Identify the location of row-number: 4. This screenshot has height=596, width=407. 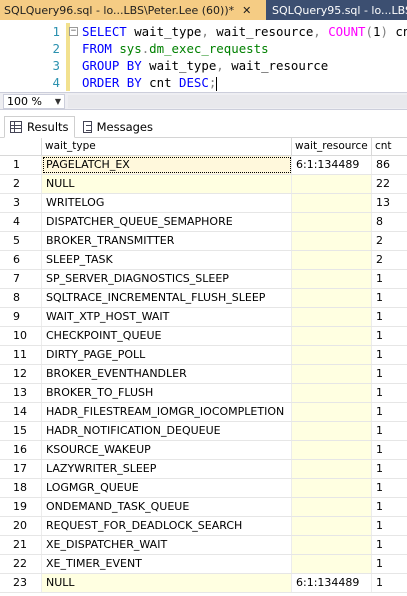
(21, 222).